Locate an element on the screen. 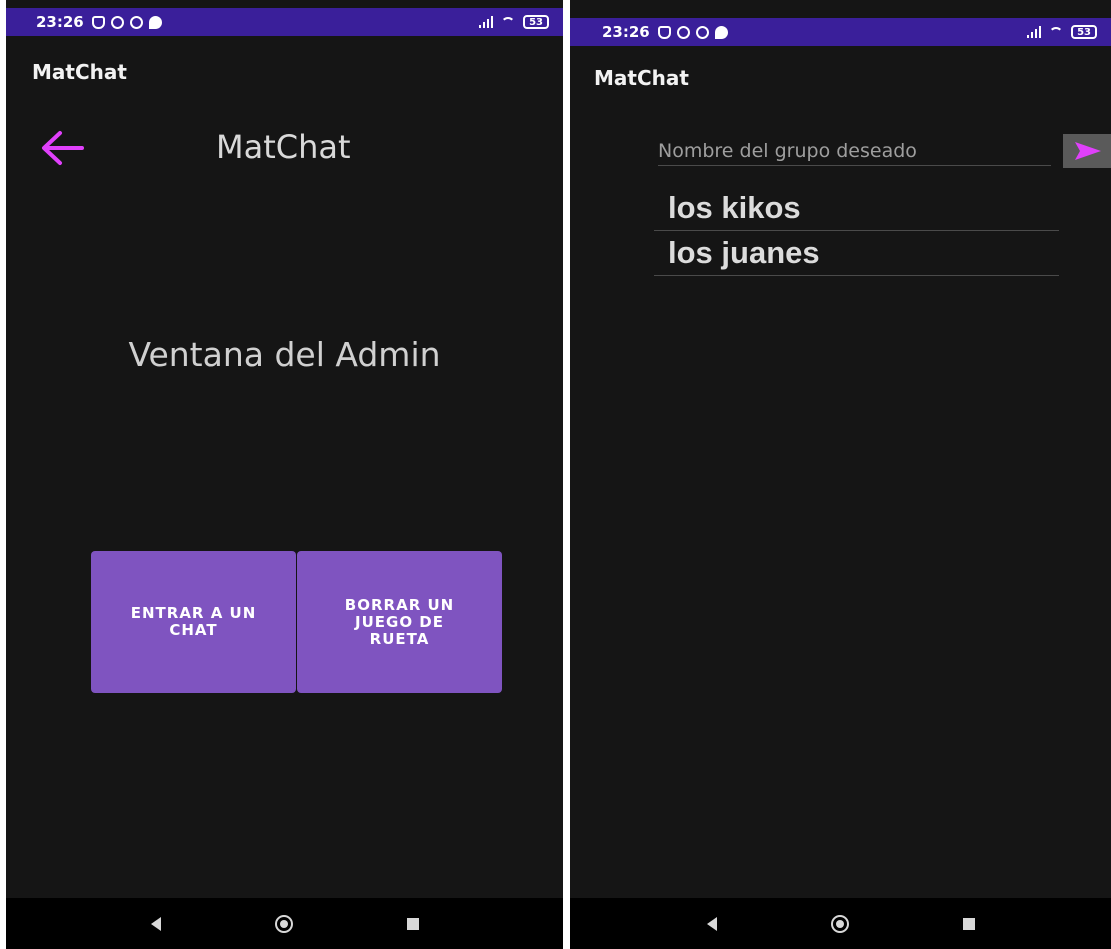 This screenshot has width=1111, height=949. arrow-left-icon is located at coordinates (62, 148).